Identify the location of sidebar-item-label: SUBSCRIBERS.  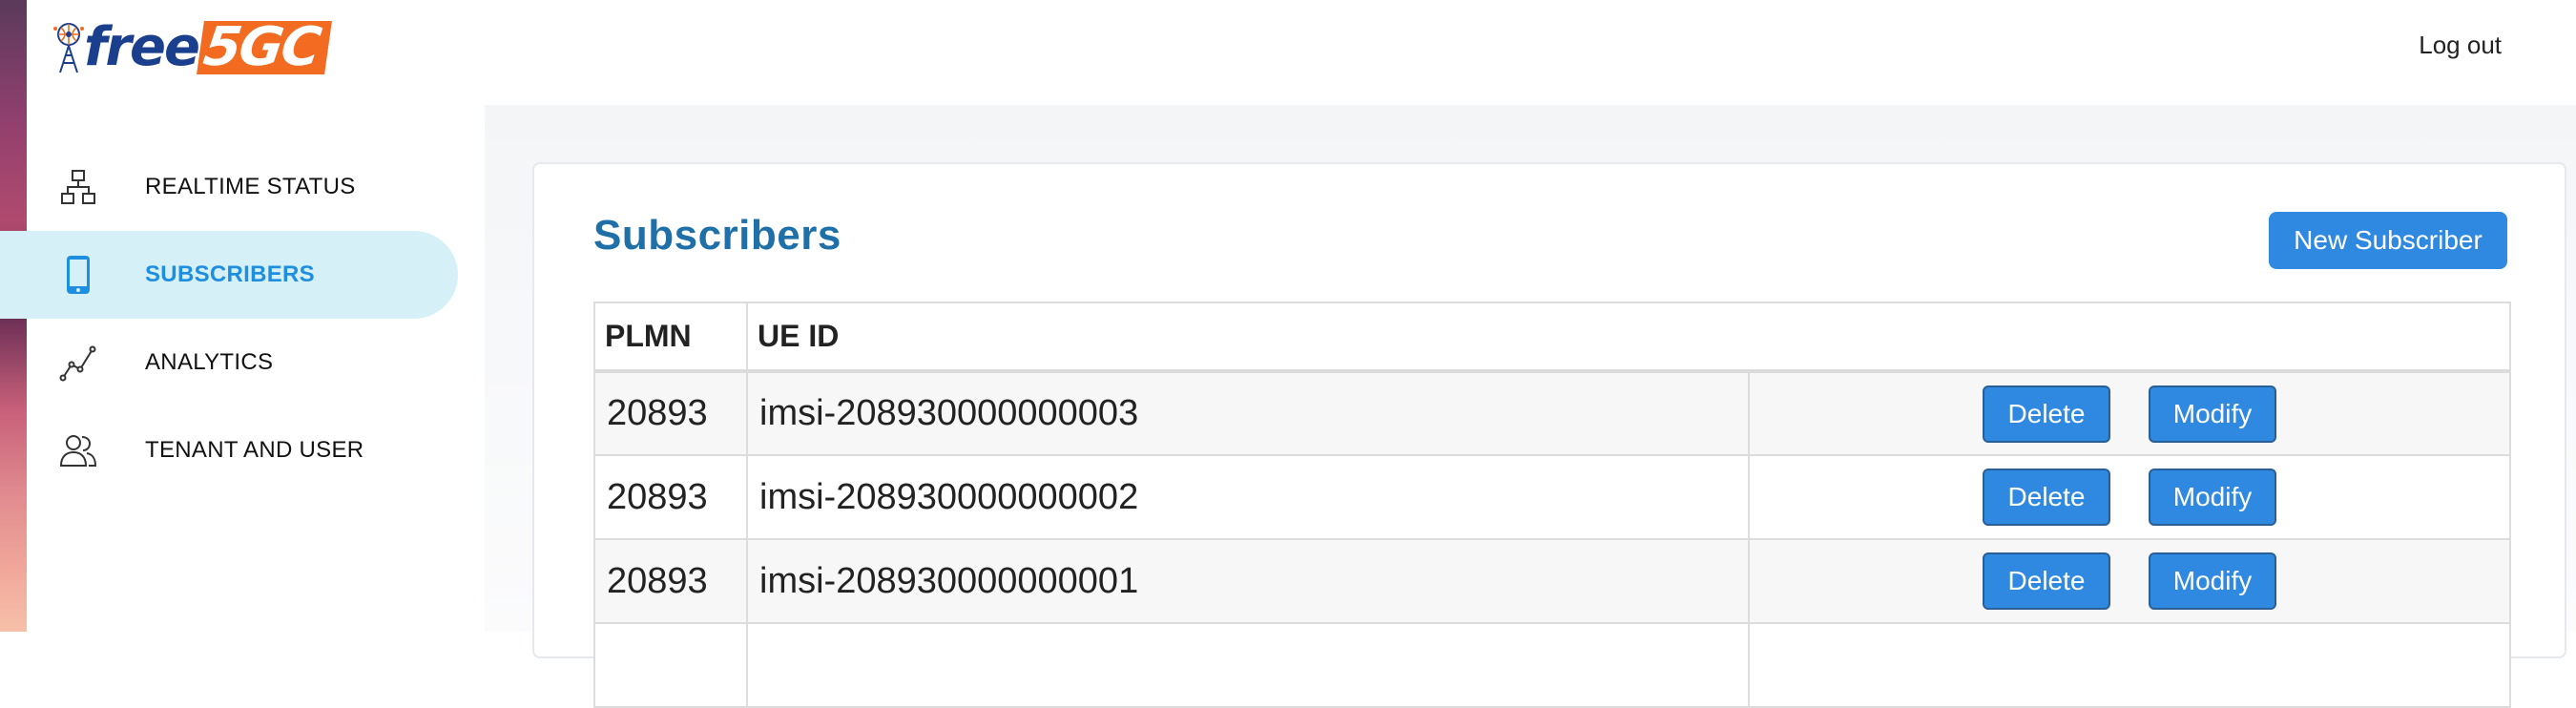
(230, 274).